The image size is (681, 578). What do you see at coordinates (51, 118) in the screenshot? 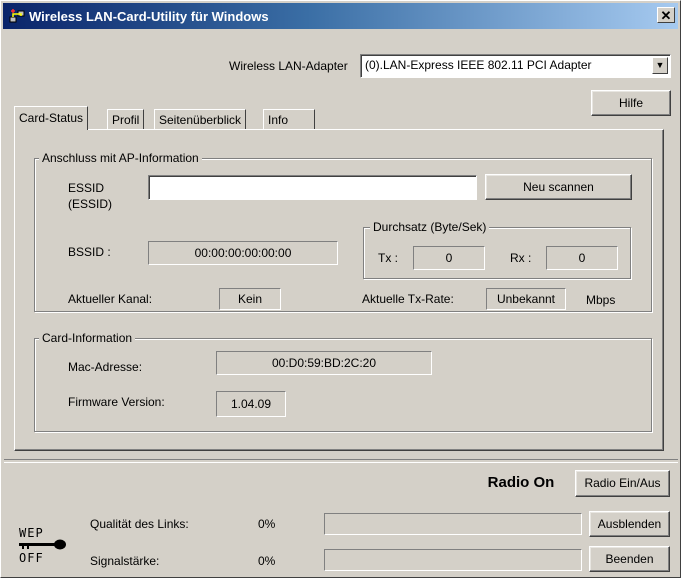
I see `tab-card-status: Card-Status` at bounding box center [51, 118].